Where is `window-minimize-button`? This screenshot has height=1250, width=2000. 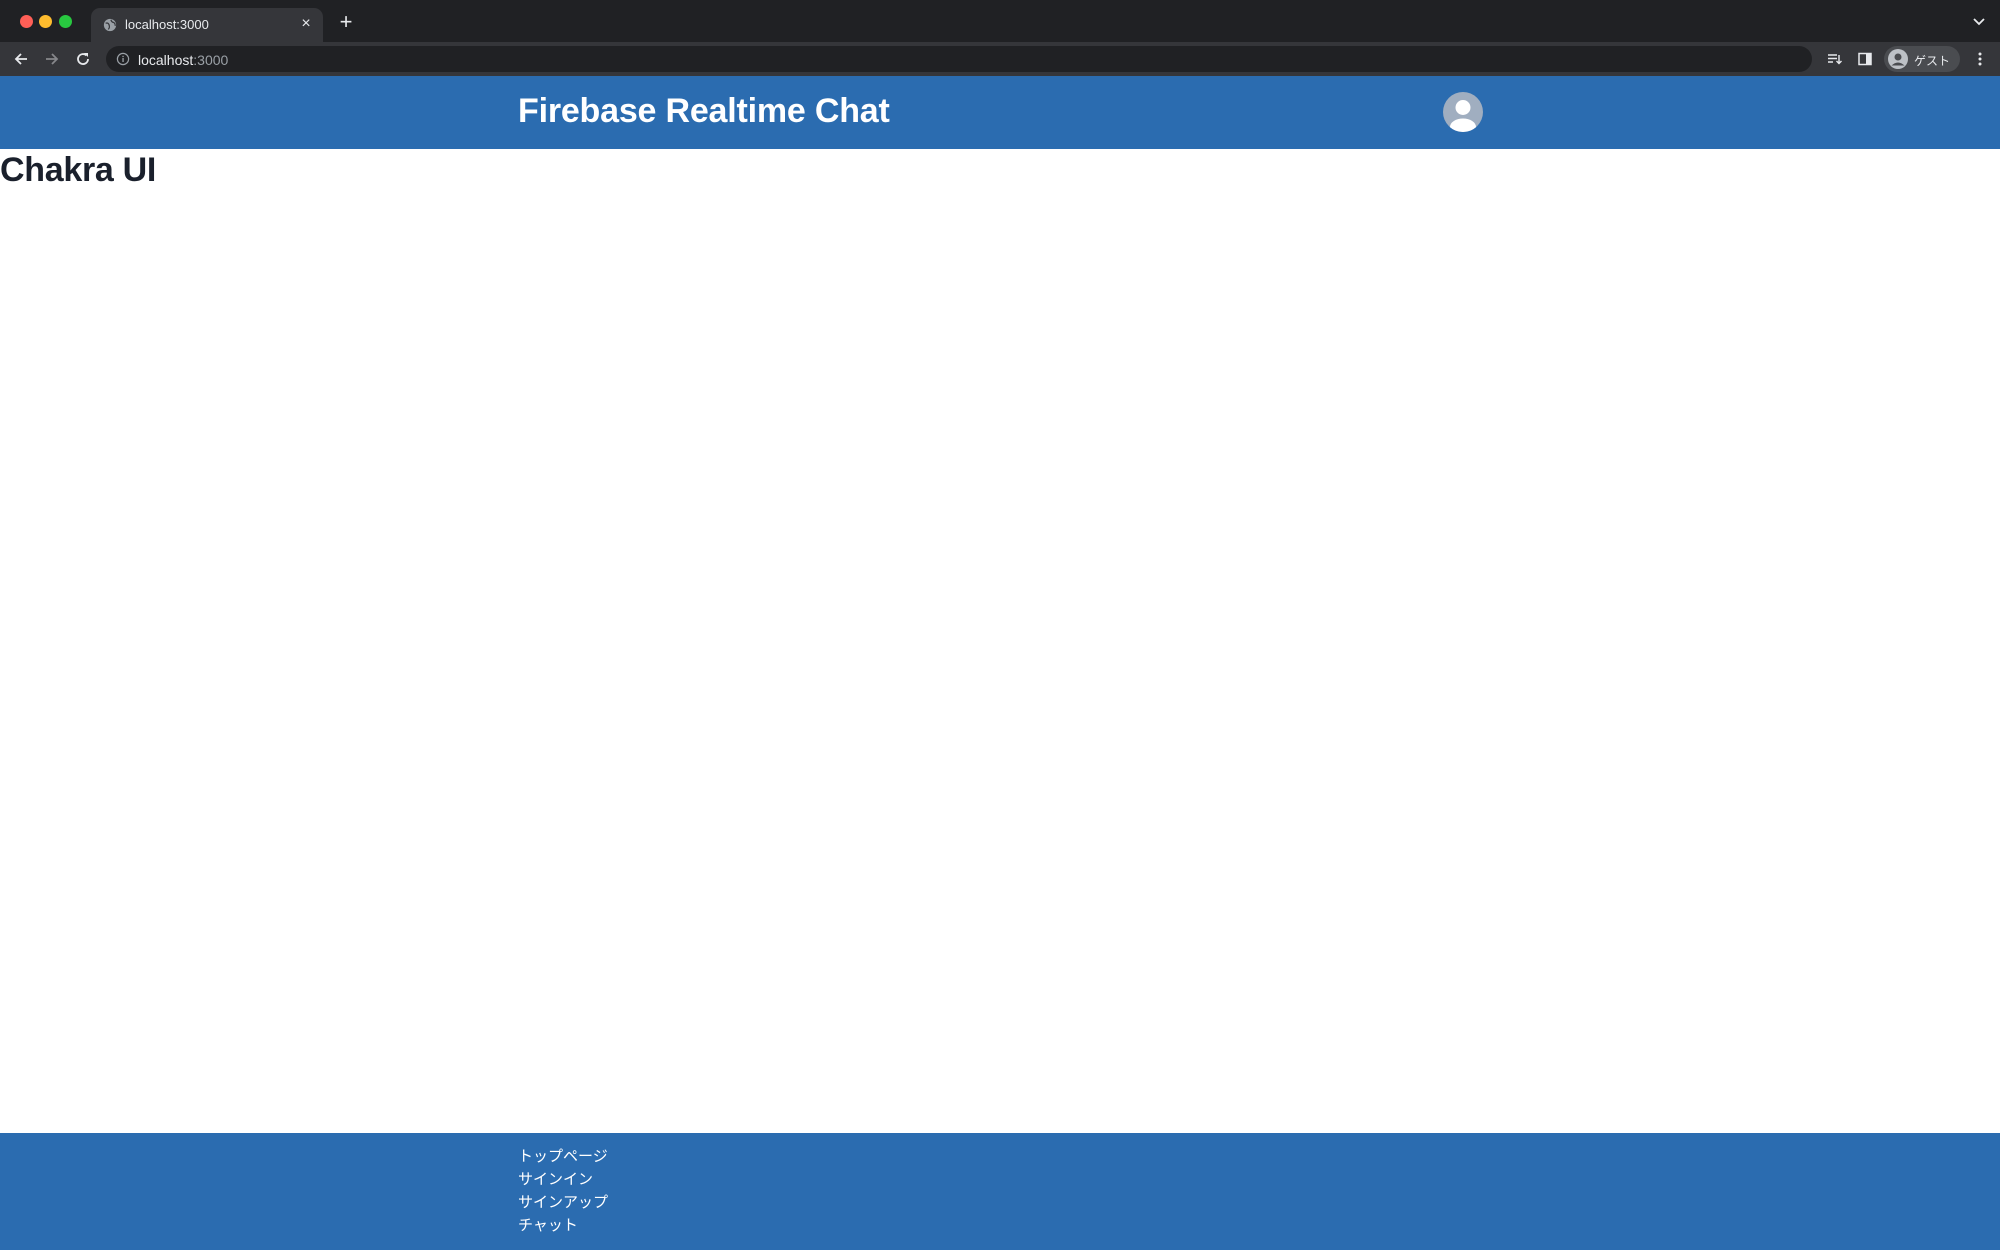
window-minimize-button is located at coordinates (45, 21).